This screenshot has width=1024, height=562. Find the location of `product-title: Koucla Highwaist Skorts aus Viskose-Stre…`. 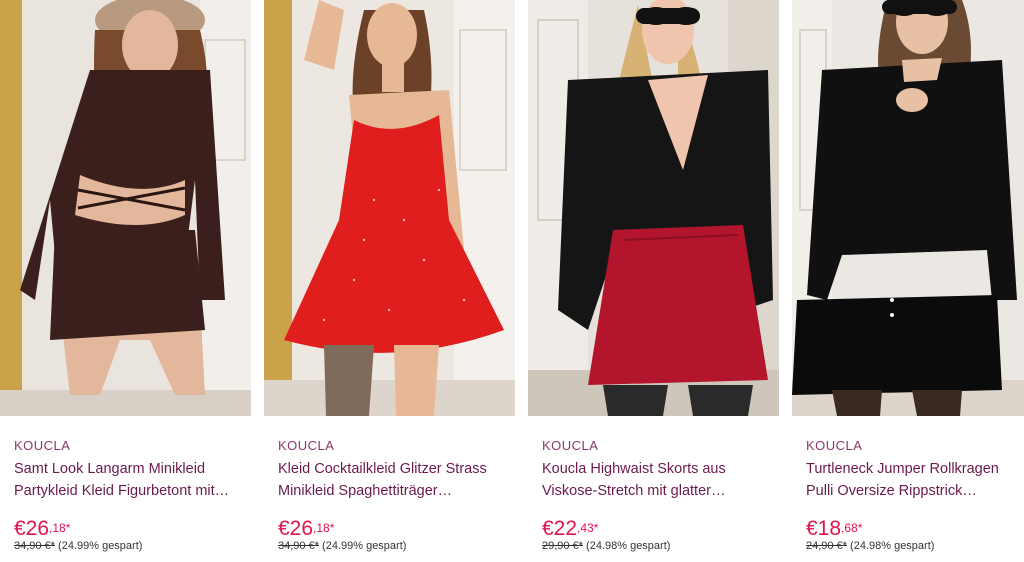

product-title: Koucla Highwaist Skorts aus Viskose-Stre… is located at coordinates (656, 480).